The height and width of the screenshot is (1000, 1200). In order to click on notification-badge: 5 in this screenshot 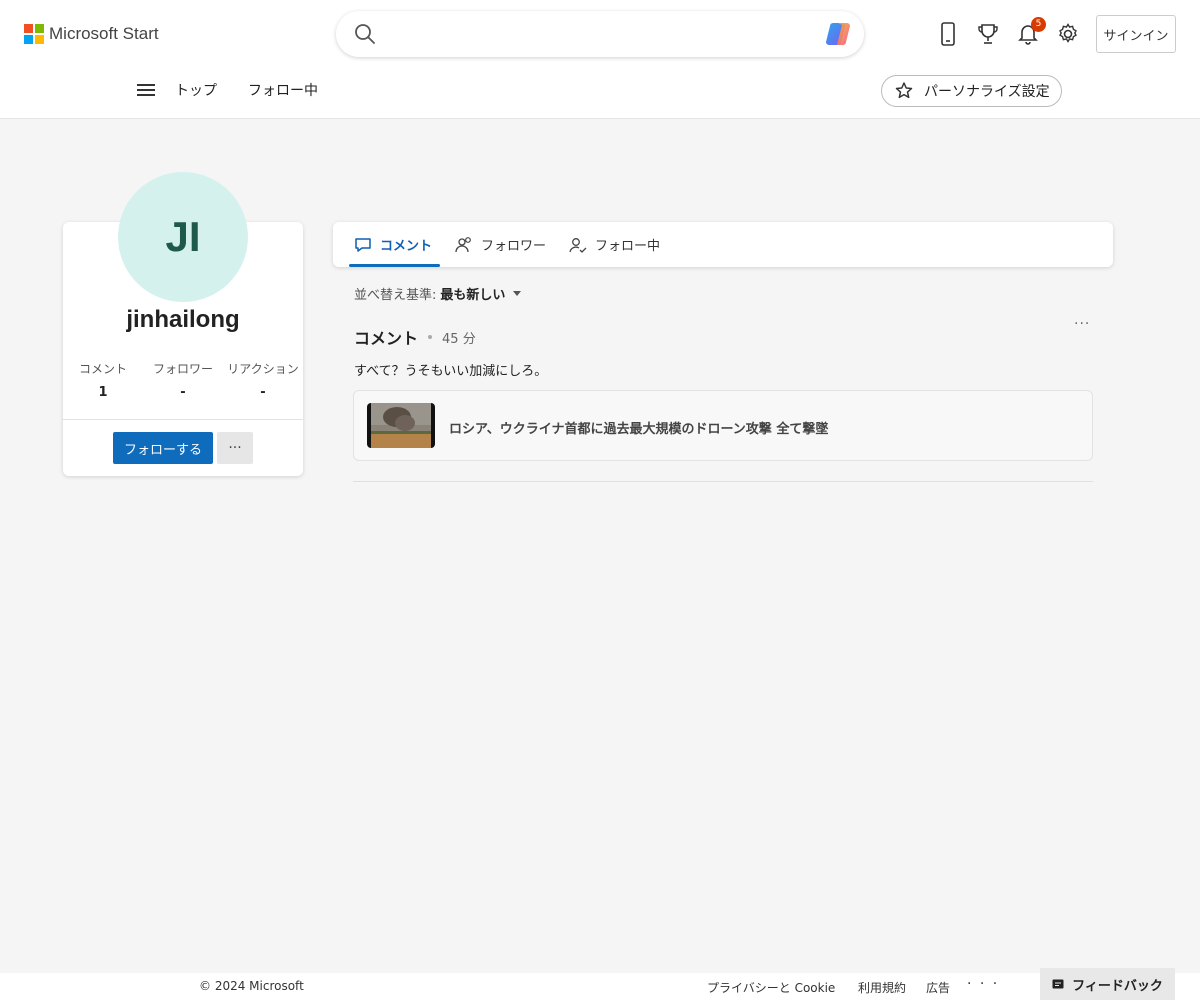, I will do `click(1038, 24)`.